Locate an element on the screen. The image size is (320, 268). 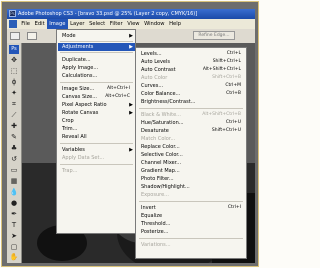
adj-curves: Curves... Ctrl+M is located at coordinates (191, 86).